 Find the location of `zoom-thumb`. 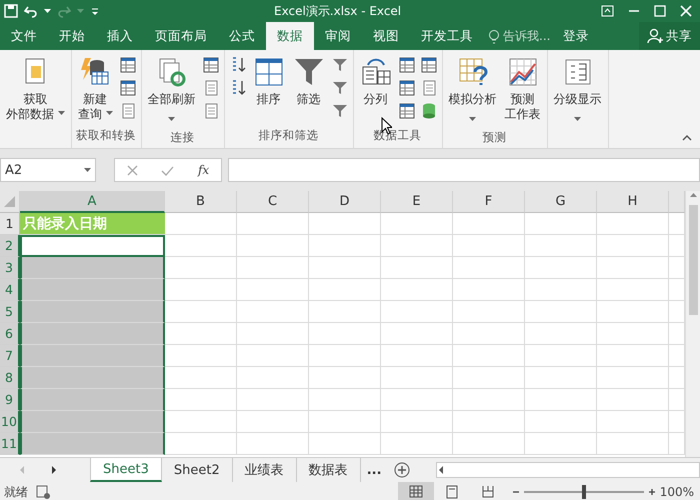

zoom-thumb is located at coordinates (584, 492).